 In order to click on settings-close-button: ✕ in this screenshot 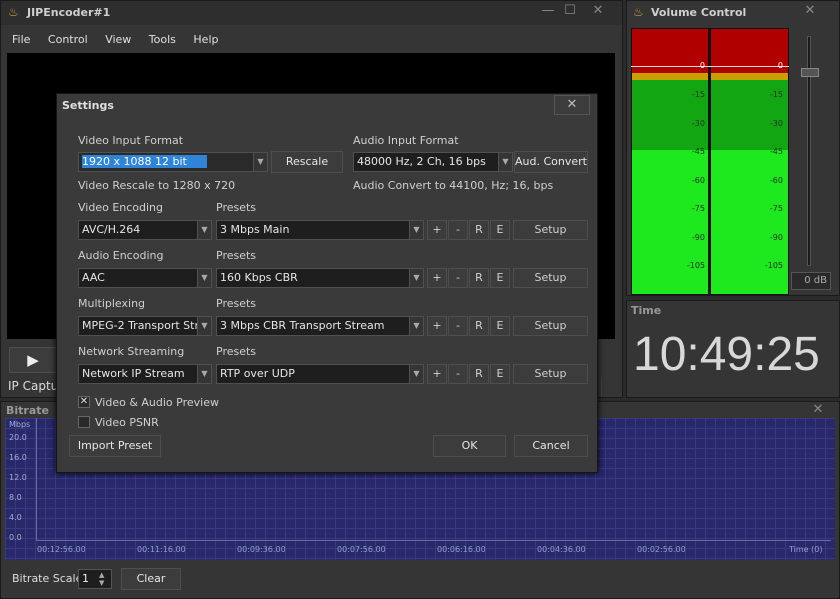, I will do `click(572, 105)`.